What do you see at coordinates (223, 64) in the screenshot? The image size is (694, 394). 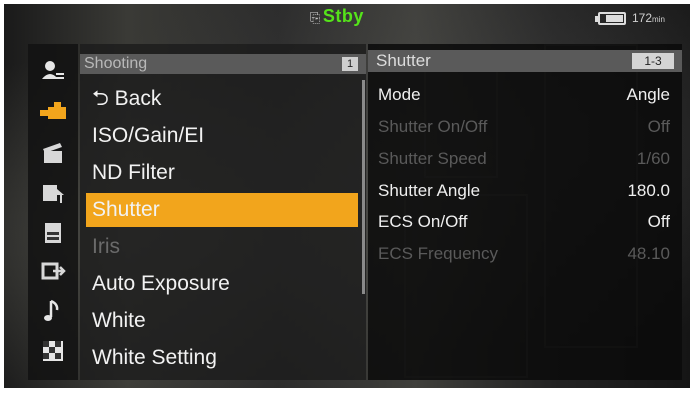 I see `menu-header: Shooting 1` at bounding box center [223, 64].